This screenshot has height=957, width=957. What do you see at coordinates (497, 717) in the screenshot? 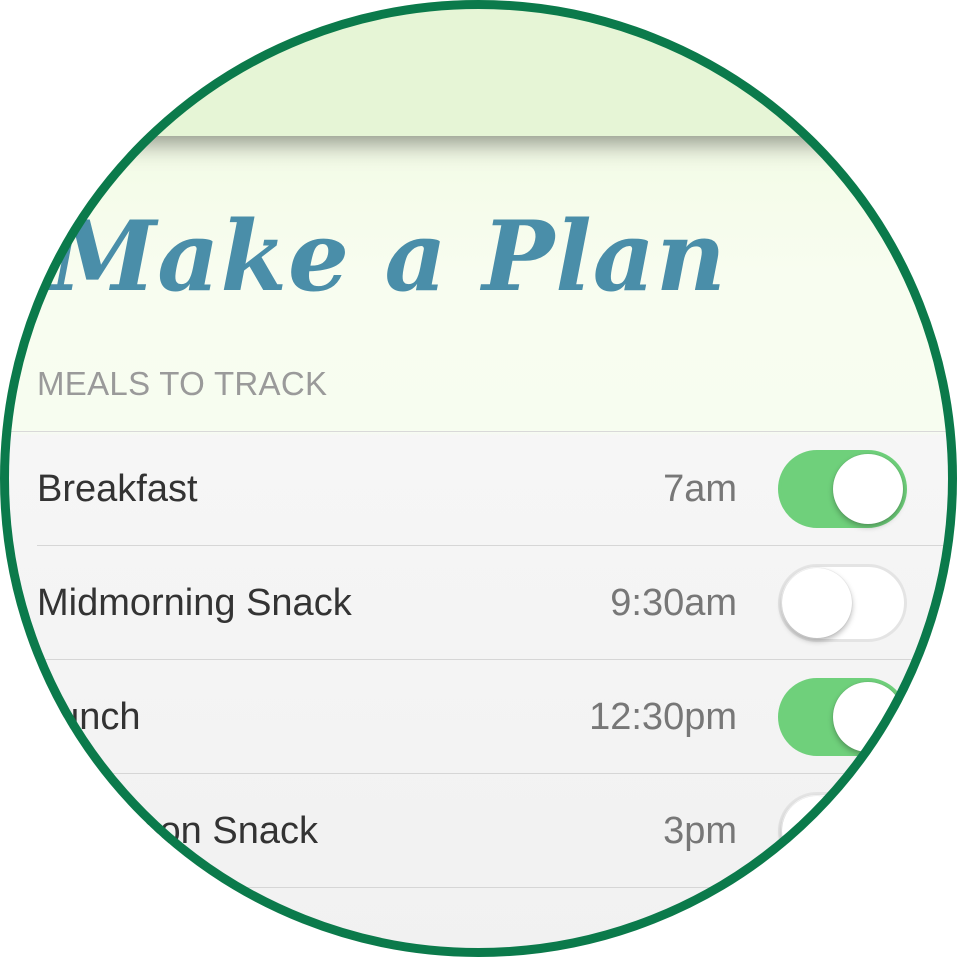
I see `meal-row-lunch: Lunch 12:30pm` at bounding box center [497, 717].